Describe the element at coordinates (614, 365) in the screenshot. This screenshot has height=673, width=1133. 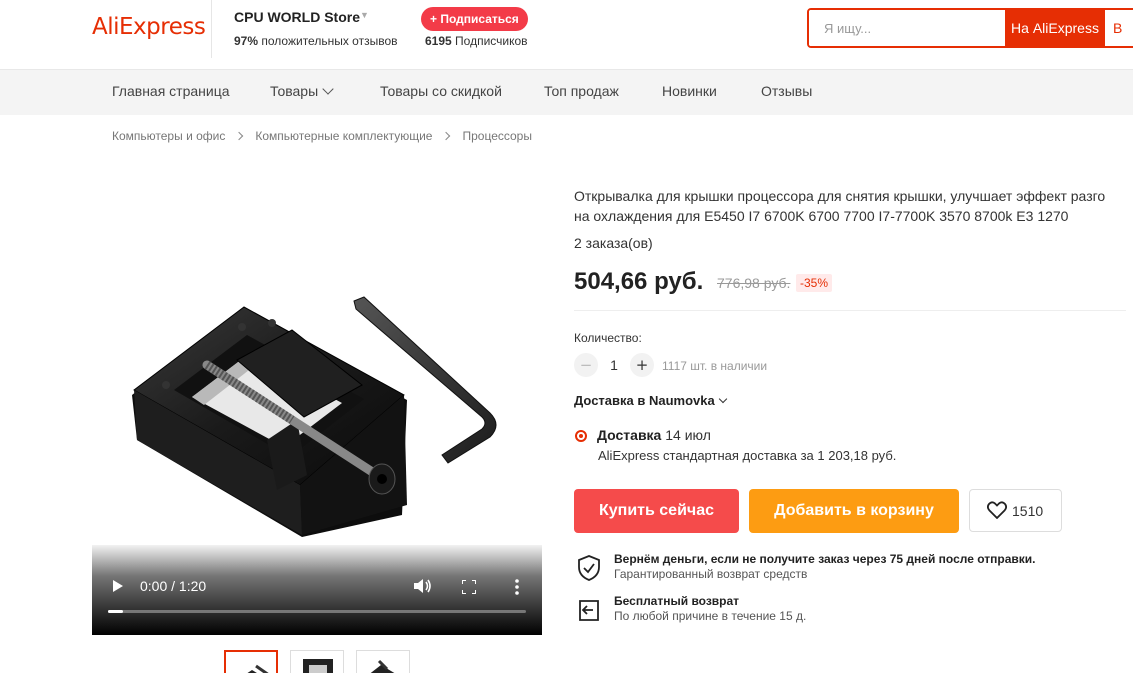
I see `quantity-value: 1` at that location.